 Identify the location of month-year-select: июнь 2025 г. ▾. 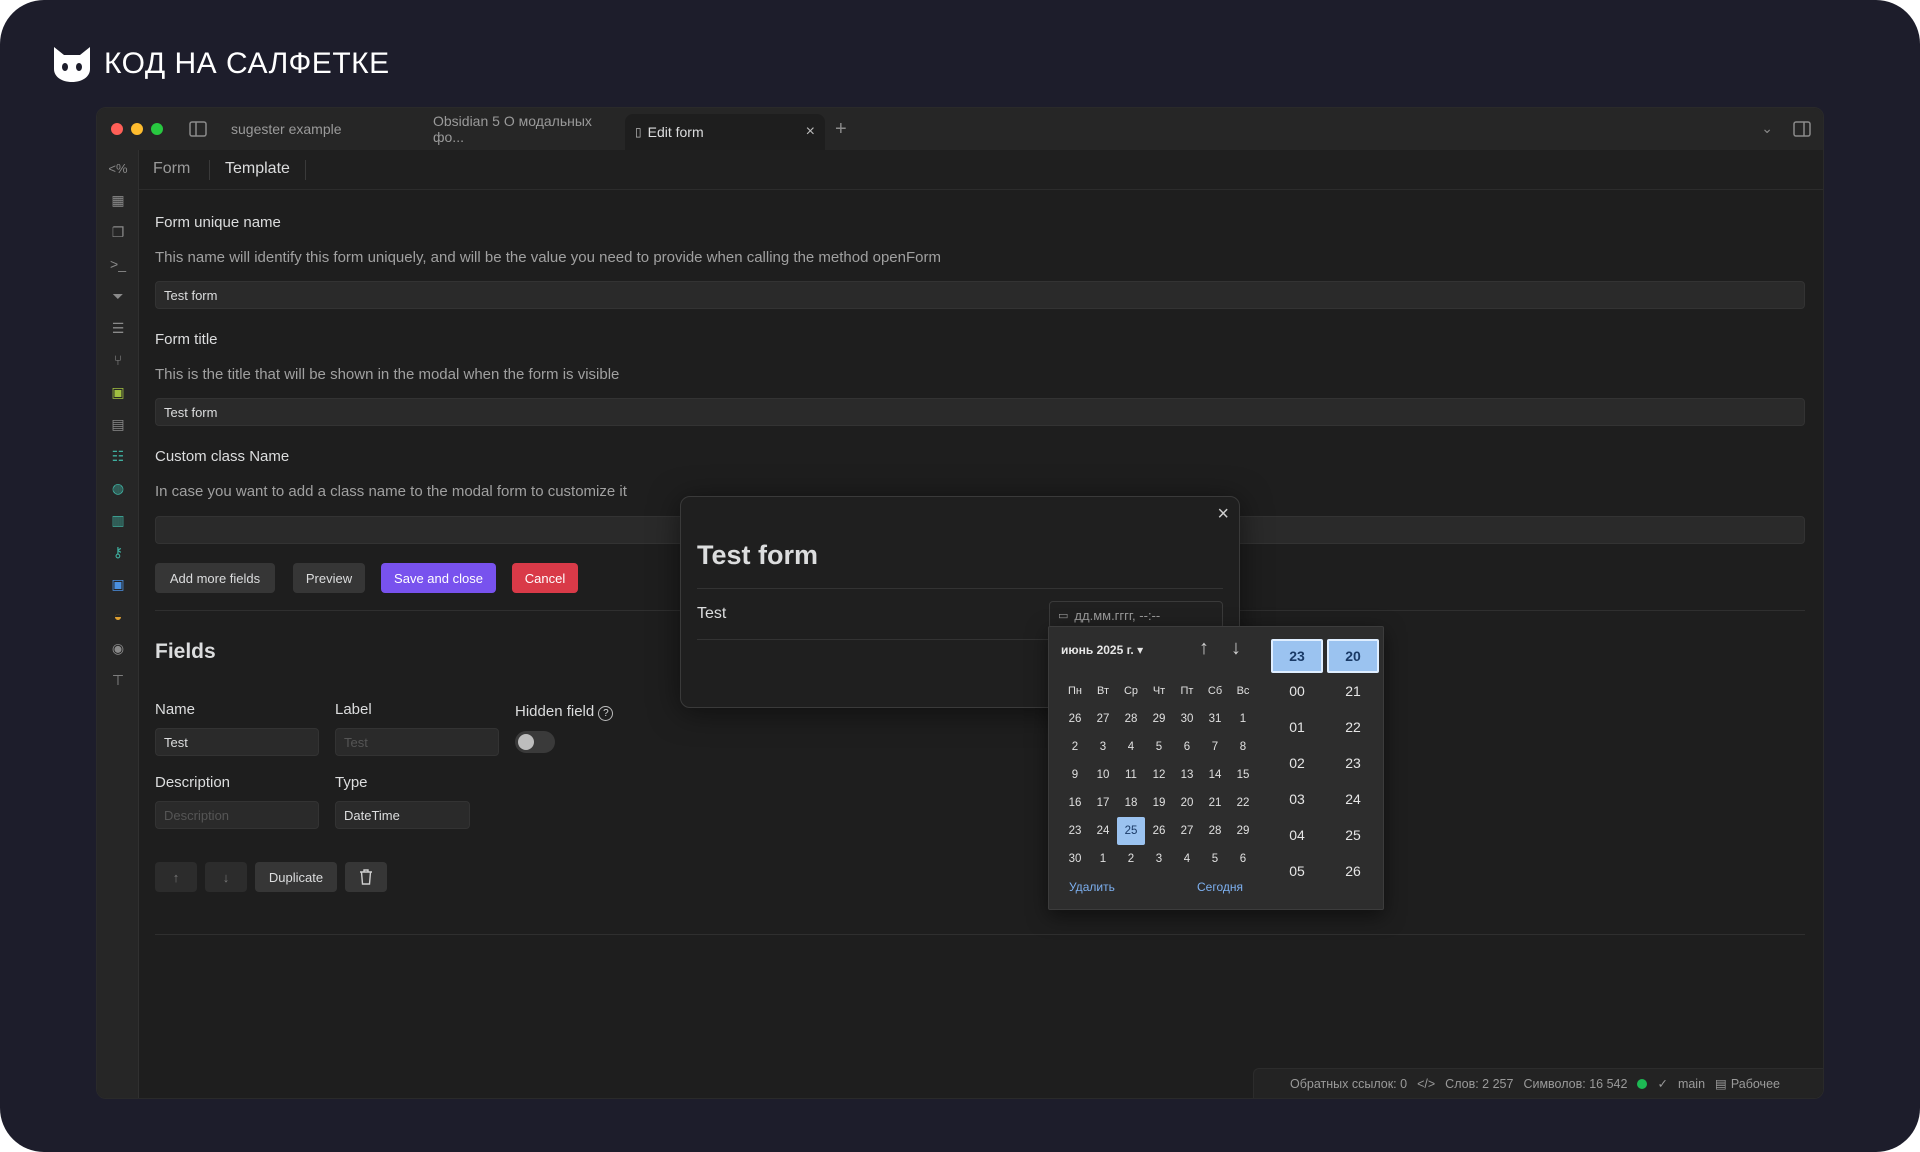
(1102, 650).